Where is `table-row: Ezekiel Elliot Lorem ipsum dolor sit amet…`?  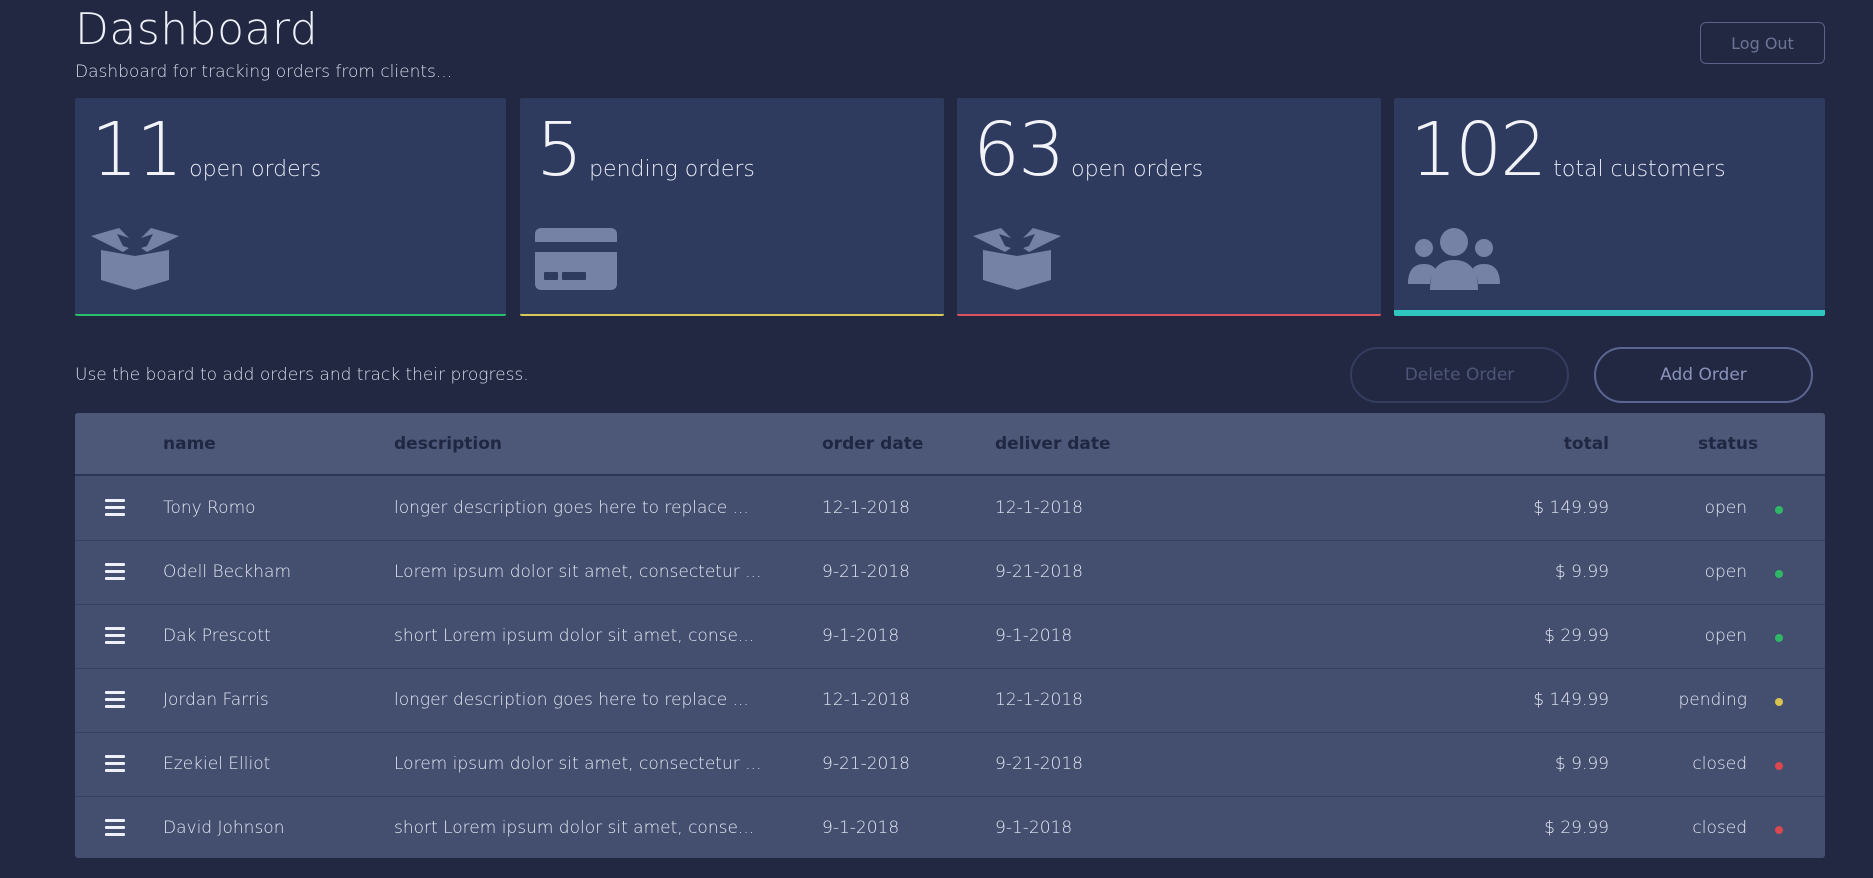
table-row: Ezekiel Elliot Lorem ipsum dolor sit amet… is located at coordinates (950, 765).